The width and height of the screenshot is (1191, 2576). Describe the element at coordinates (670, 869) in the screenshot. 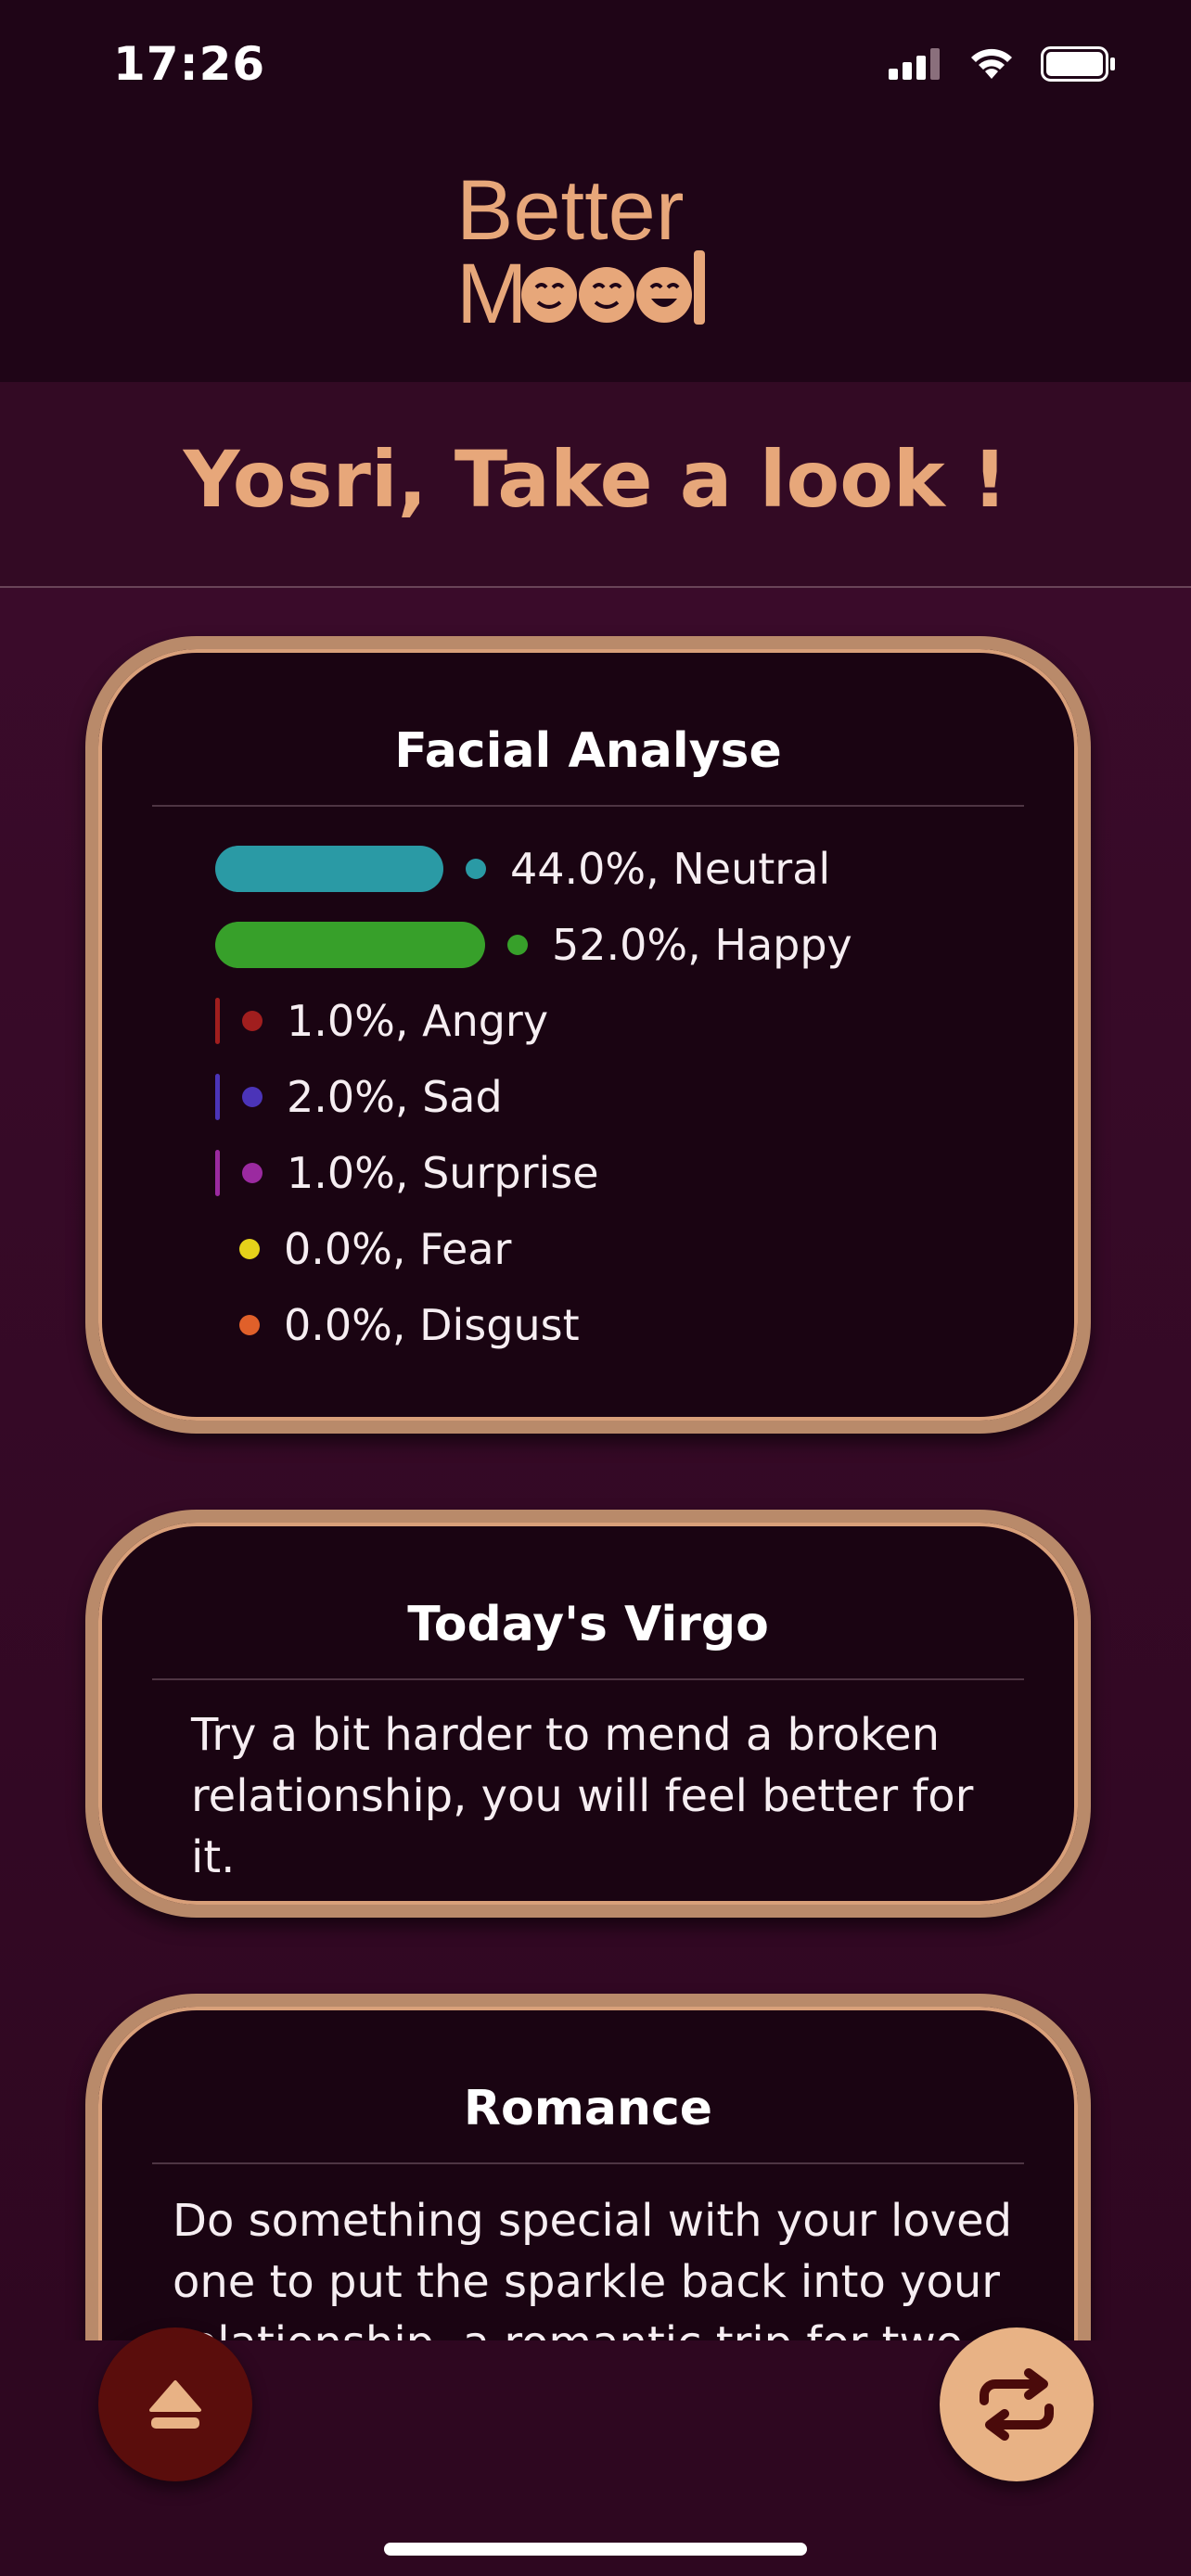

I see `emotion-label: 44.0%, Neutral` at that location.